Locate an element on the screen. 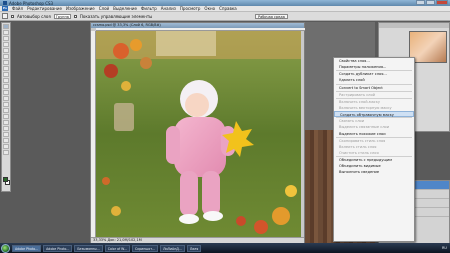 Image resolution: width=450 pixels, height=253 pixels. menu-help: Справка is located at coordinates (228, 8).